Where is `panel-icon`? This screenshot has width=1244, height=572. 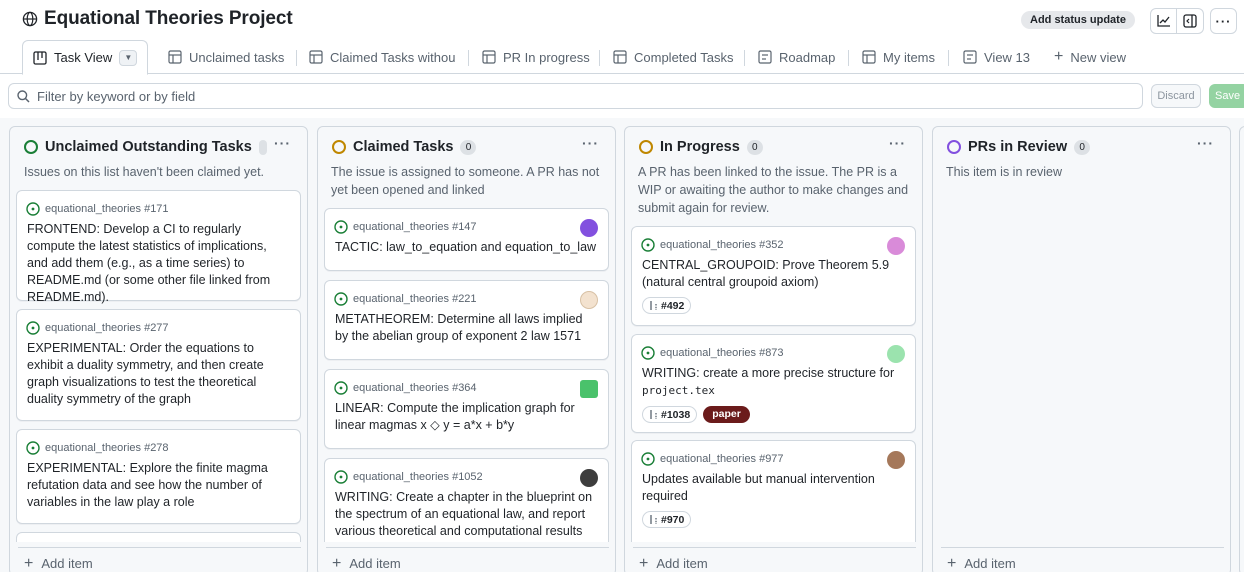 panel-icon is located at coordinates (1190, 21).